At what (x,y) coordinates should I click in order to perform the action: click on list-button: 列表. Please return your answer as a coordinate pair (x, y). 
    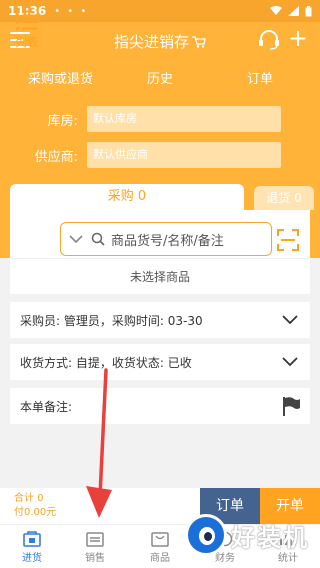
    Looking at the image, I should click on (27, 36).